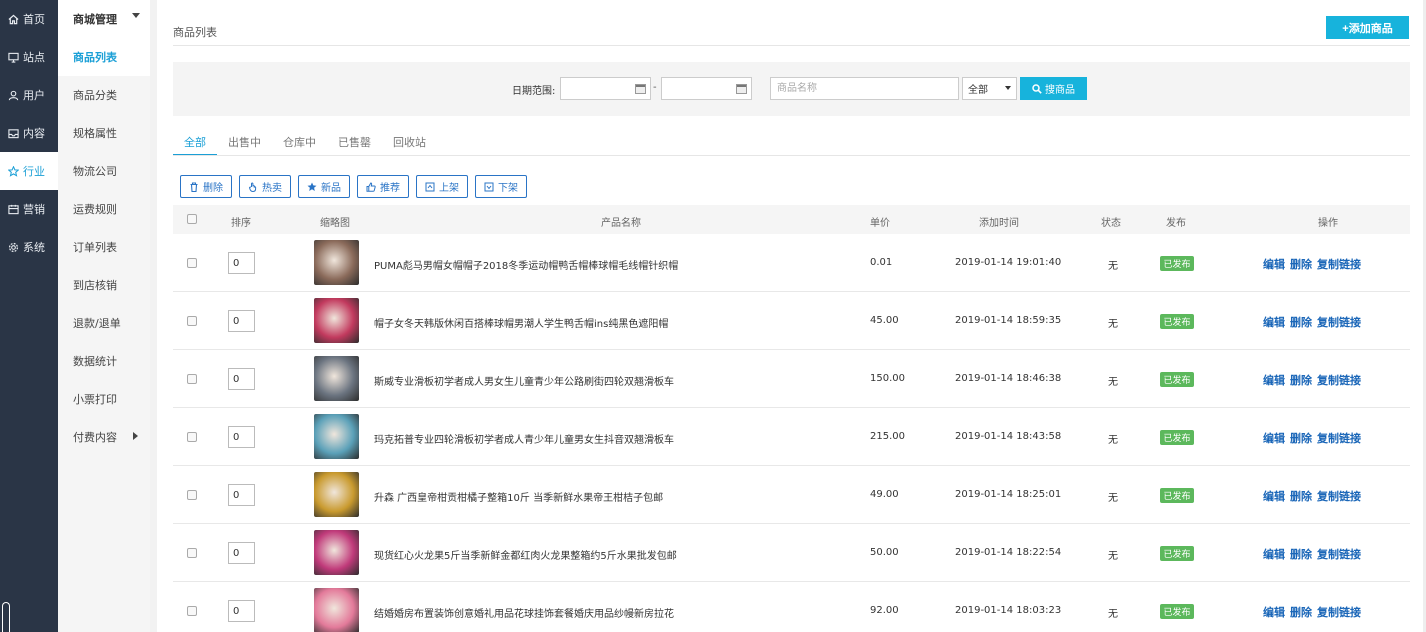  What do you see at coordinates (1008, 494) in the screenshot?
I see `added-time: 2019-01-14 18:25:01` at bounding box center [1008, 494].